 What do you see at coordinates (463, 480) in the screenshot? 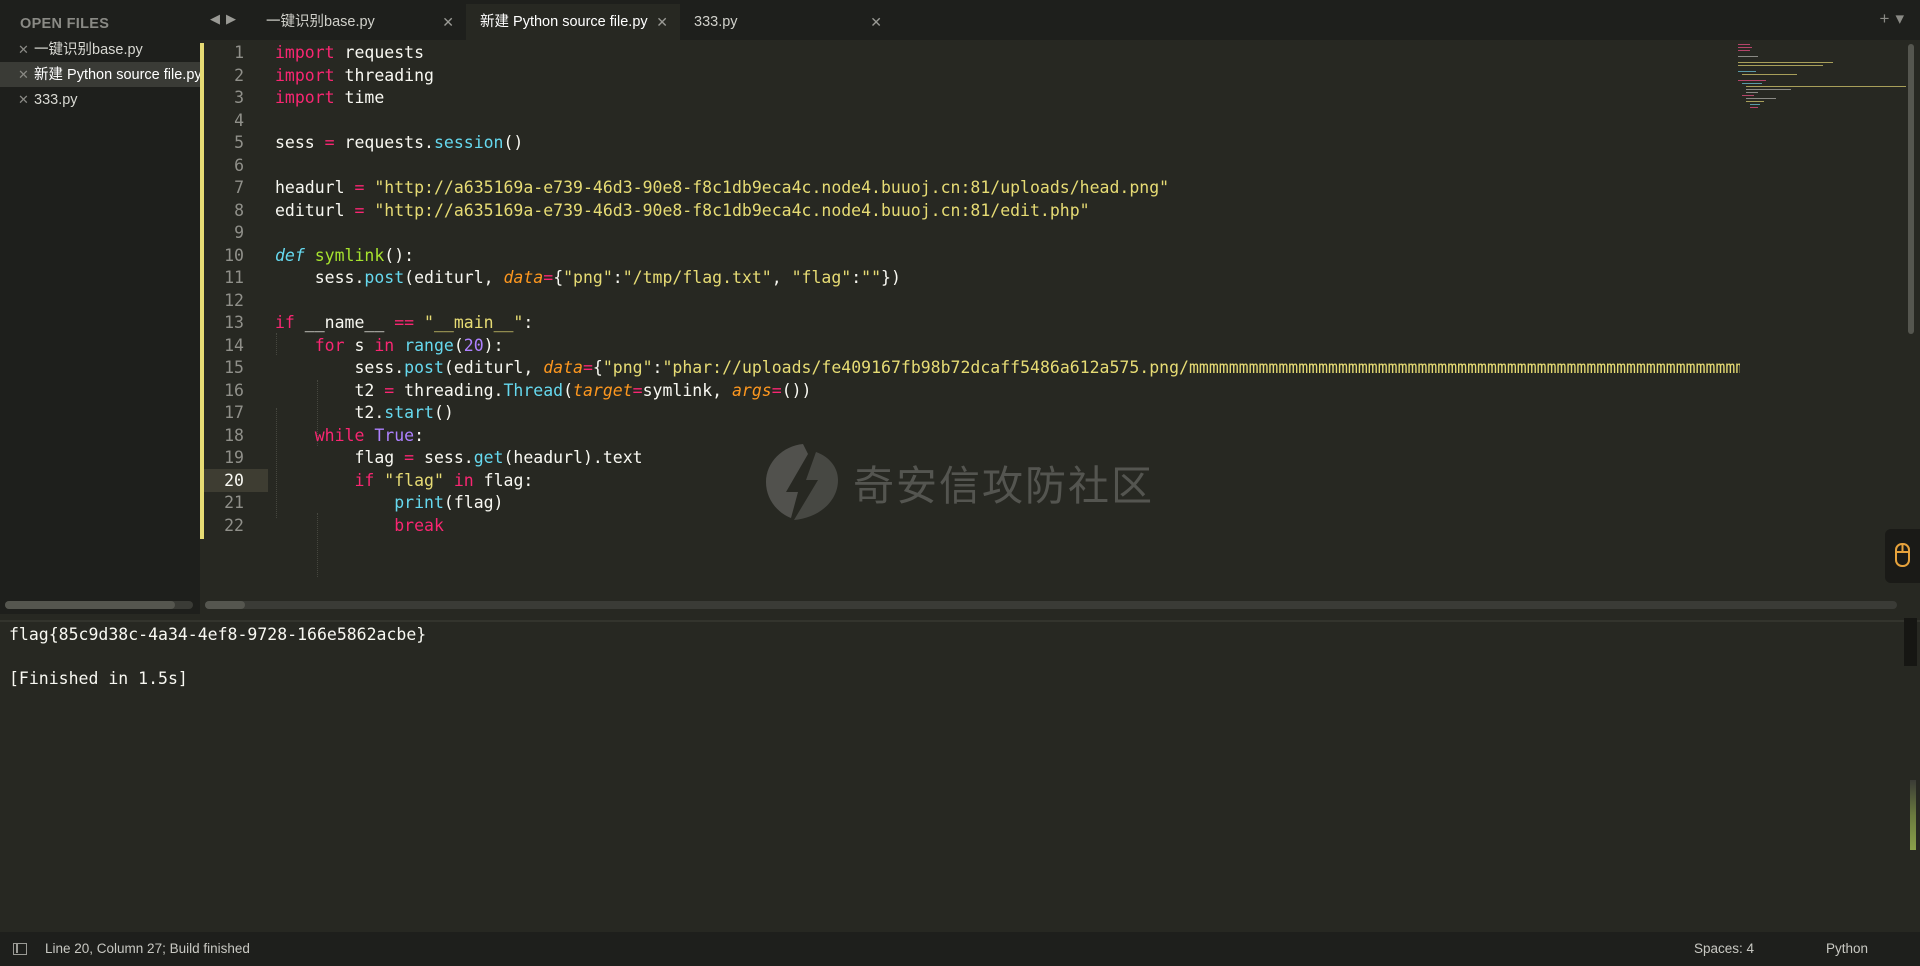
I see `code-token: in` at bounding box center [463, 480].